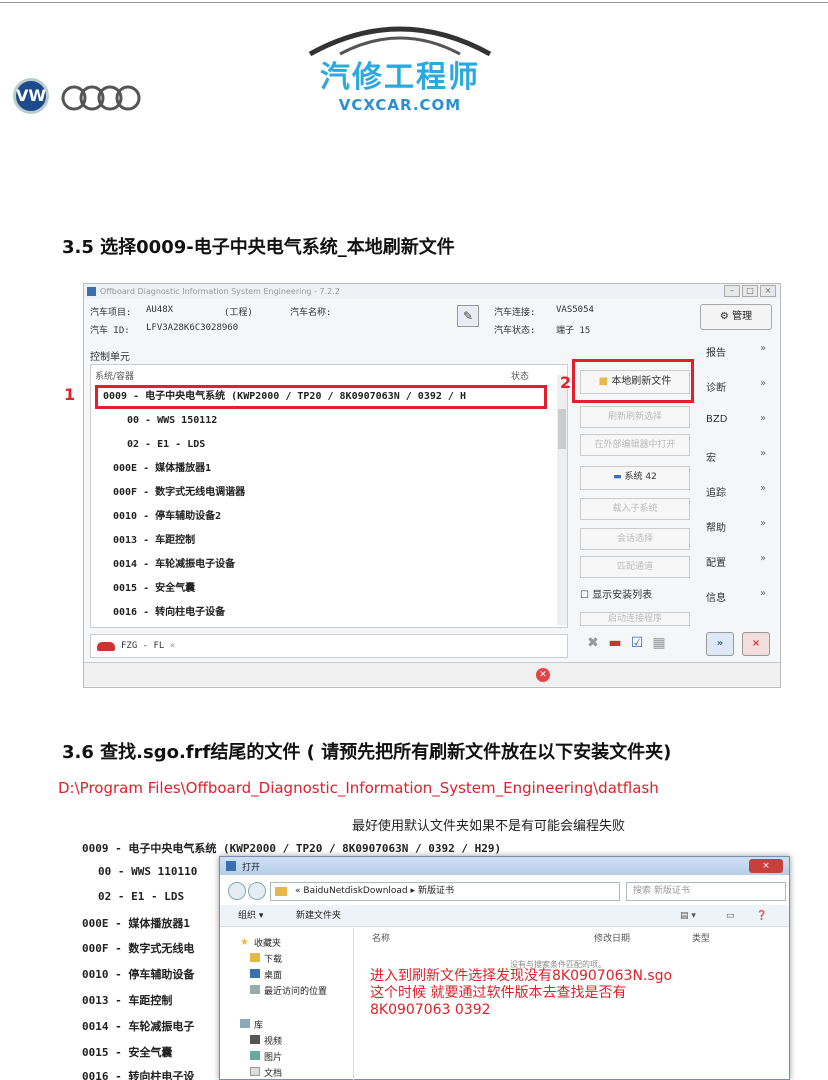 The width and height of the screenshot is (828, 1080). I want to click on session-select-button: 会话选择, so click(635, 539).